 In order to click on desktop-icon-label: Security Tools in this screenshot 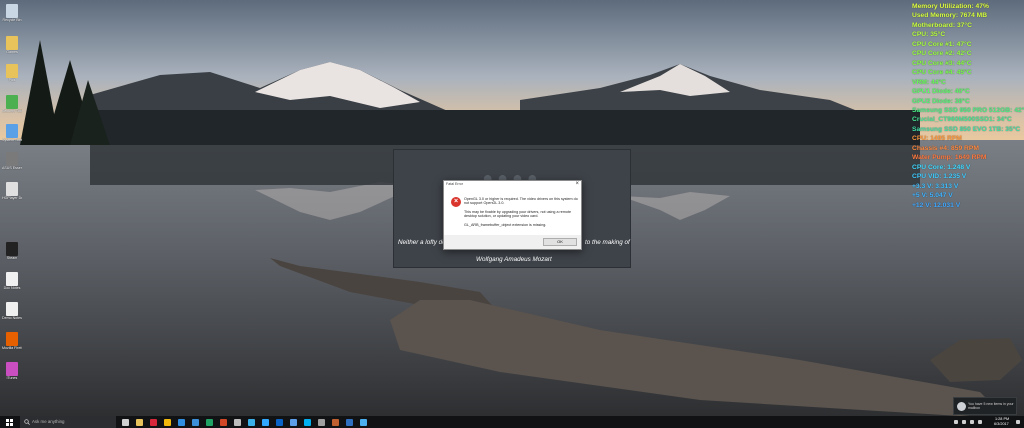, I will do `click(12, 111)`.